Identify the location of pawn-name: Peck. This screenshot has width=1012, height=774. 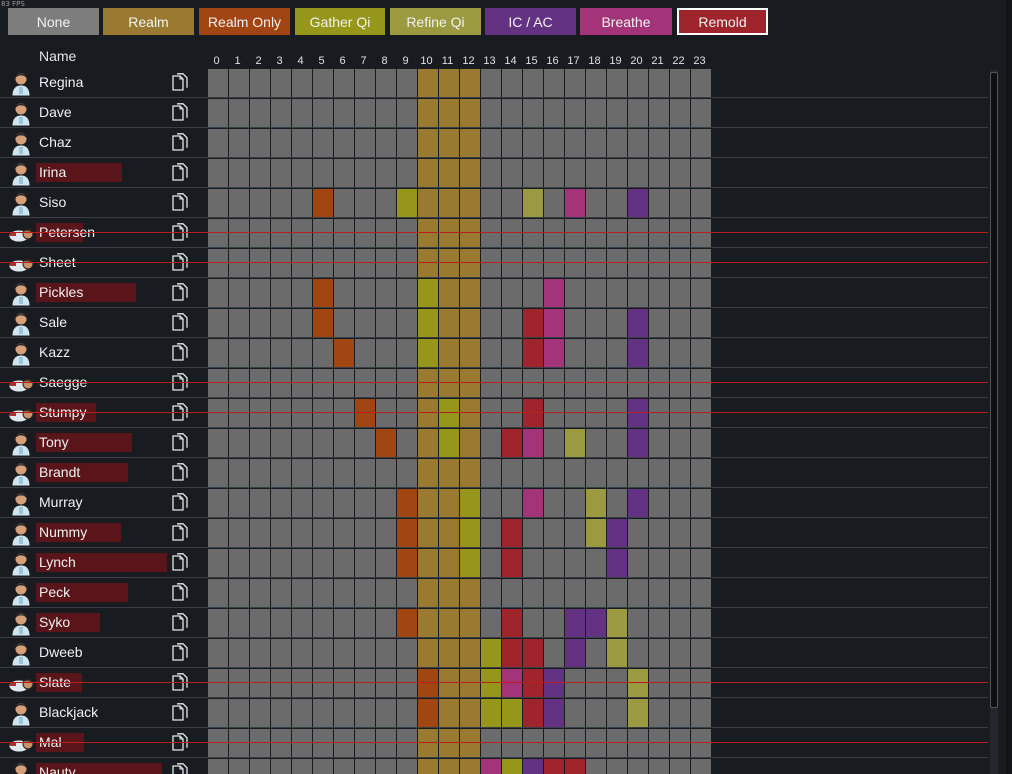
(54, 592).